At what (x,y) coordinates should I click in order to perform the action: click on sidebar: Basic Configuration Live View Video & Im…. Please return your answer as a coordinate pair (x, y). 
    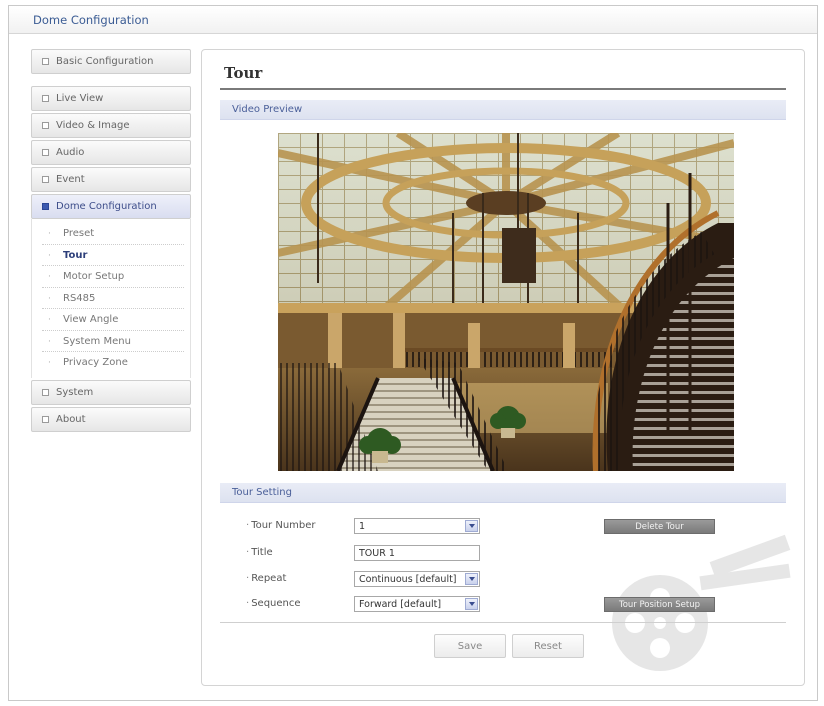
    Looking at the image, I should click on (111, 241).